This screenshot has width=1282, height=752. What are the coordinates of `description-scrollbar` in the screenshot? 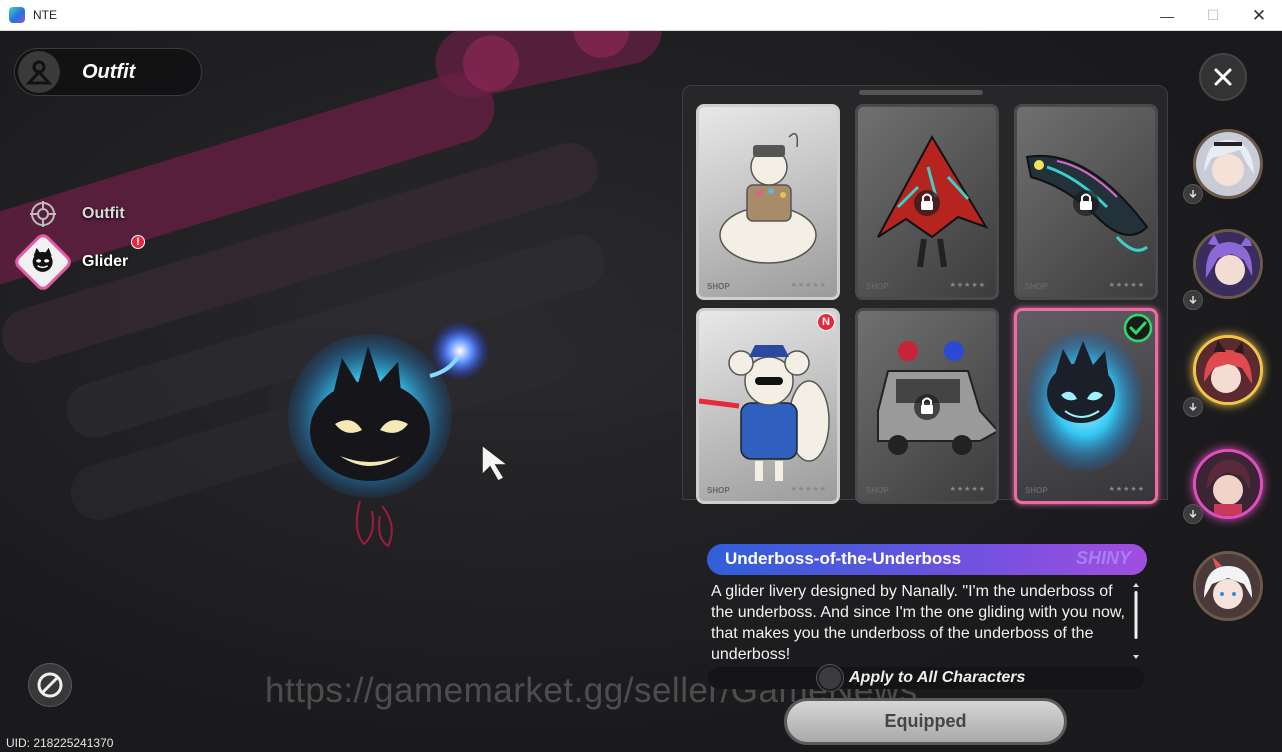 It's located at (1136, 622).